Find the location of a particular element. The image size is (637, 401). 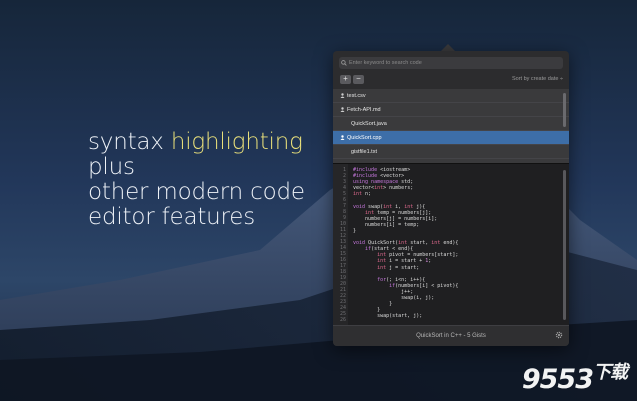

status-bar: QuickSort in C++ - 5 Gists is located at coordinates (451, 335).